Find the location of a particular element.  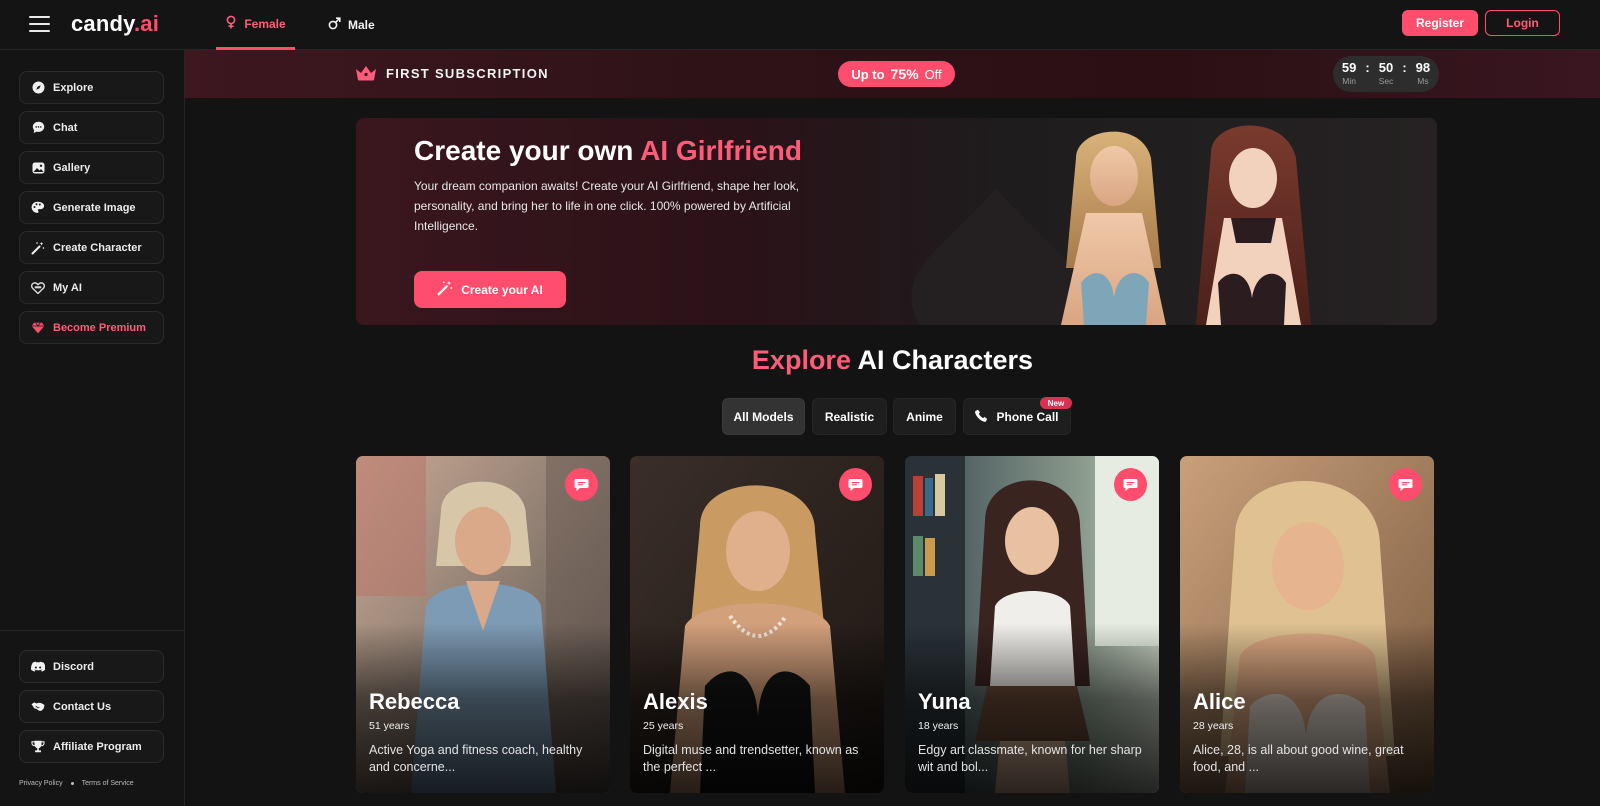

tab-male: Male is located at coordinates (351, 25).